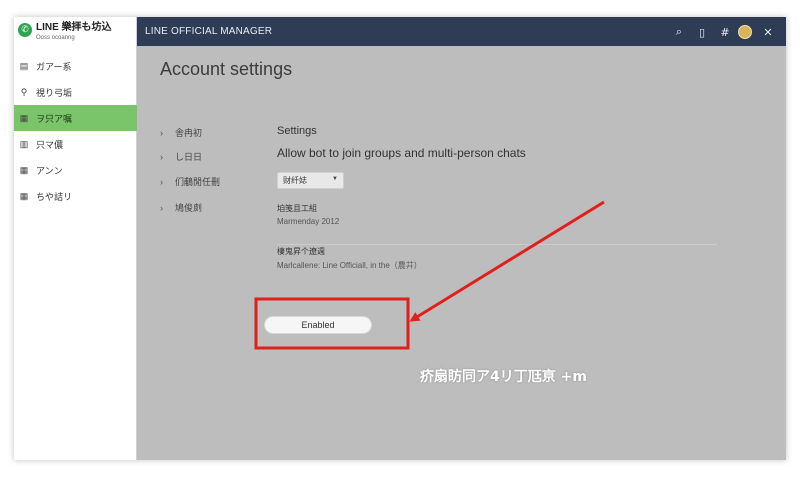  What do you see at coordinates (55, 38) in the screenshot?
I see `logo-subtitle: Ooss ocoanng` at bounding box center [55, 38].